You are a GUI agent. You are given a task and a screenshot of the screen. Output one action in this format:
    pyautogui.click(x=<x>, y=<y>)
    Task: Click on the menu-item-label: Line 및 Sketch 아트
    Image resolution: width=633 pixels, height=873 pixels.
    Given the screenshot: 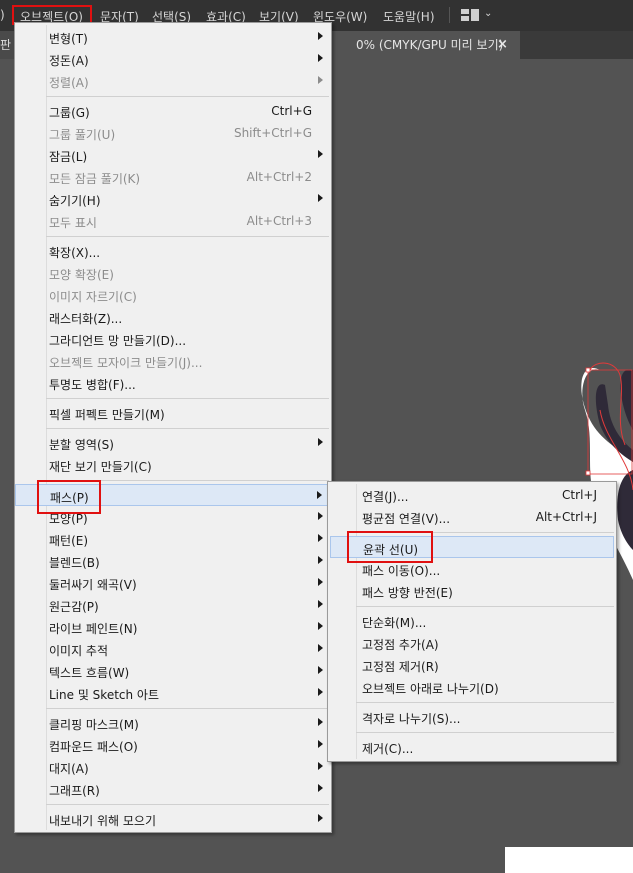 What is the action you would take?
    pyautogui.click(x=104, y=695)
    